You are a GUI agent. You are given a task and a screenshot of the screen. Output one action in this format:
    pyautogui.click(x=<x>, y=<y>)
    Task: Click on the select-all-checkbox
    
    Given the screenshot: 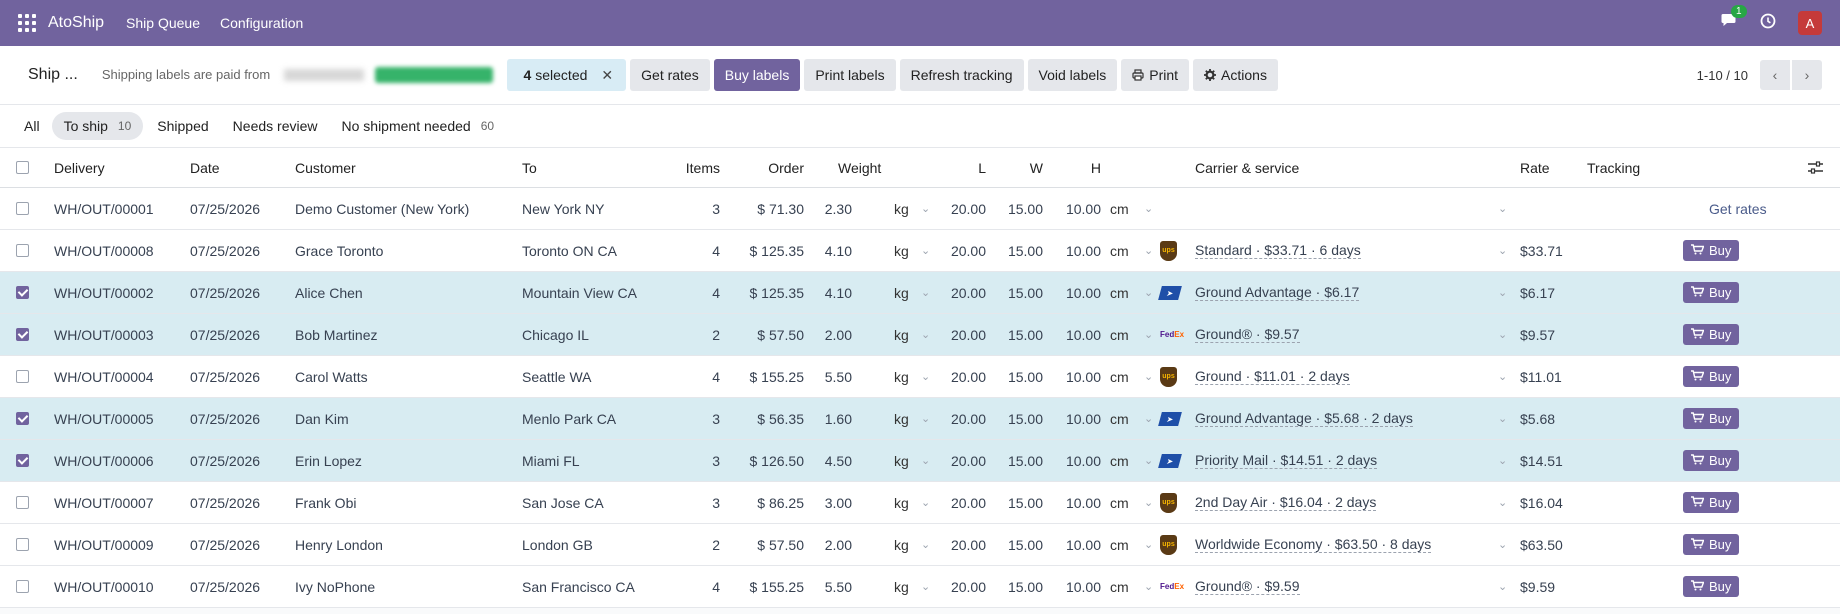 What is the action you would take?
    pyautogui.click(x=22, y=167)
    